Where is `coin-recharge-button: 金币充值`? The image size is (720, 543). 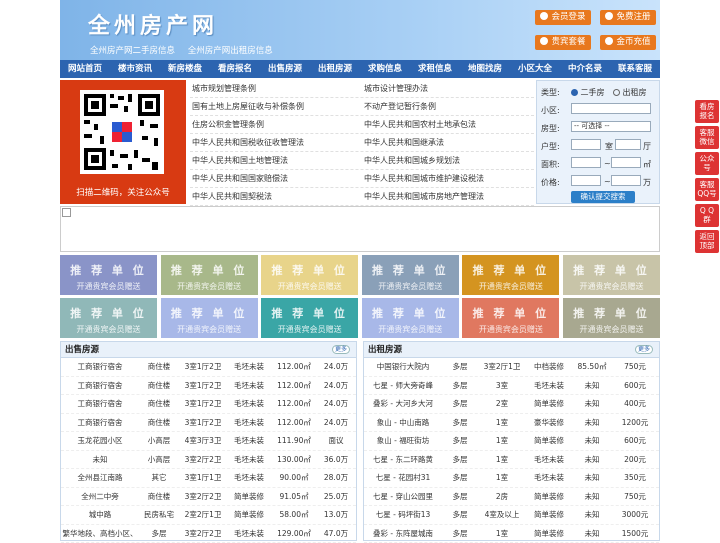 coin-recharge-button: 金币充值 is located at coordinates (628, 42).